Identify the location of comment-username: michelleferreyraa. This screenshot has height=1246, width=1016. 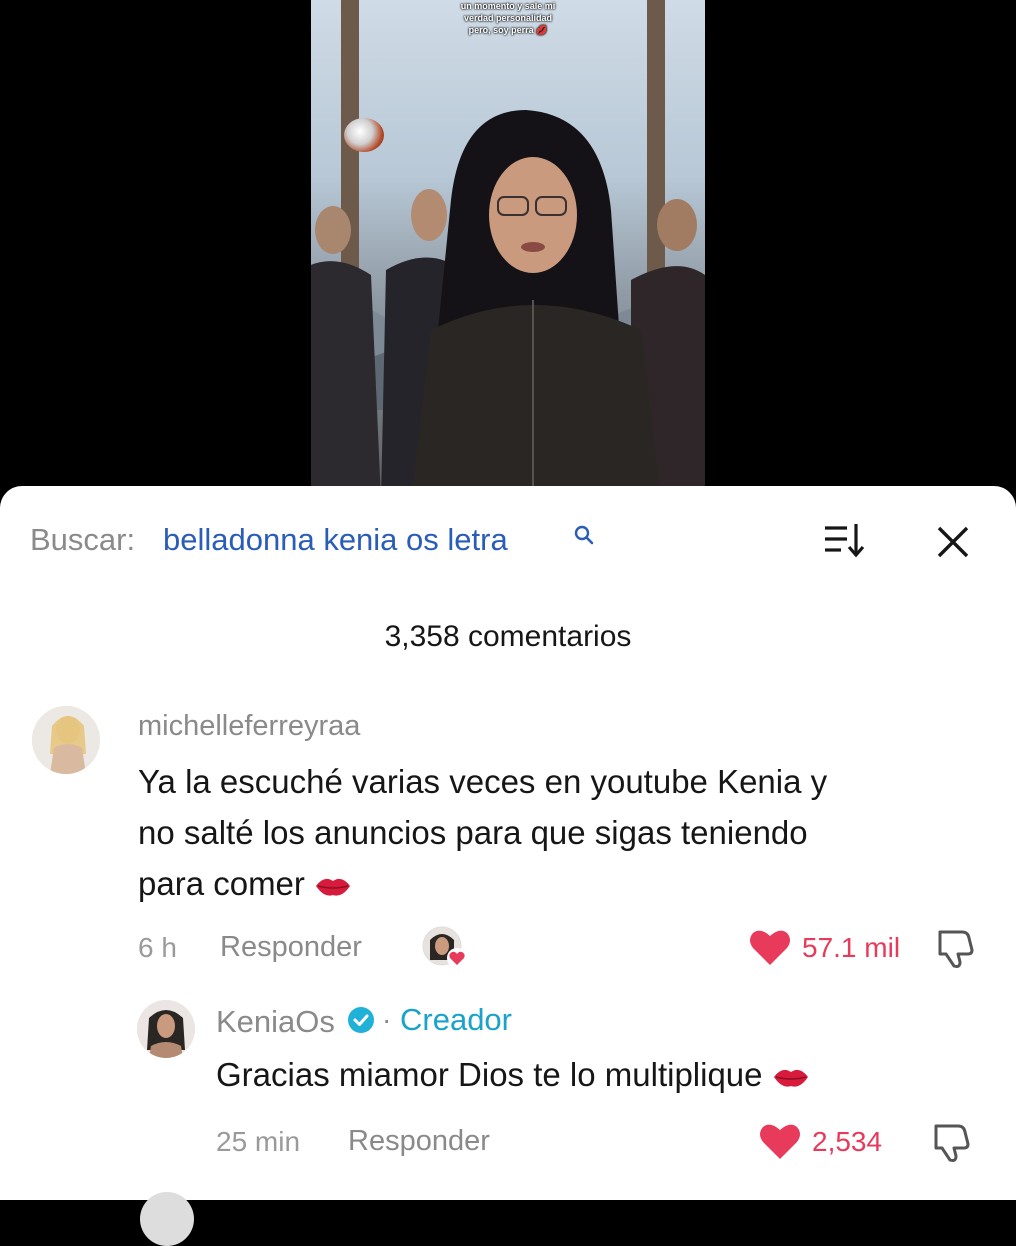
(249, 726).